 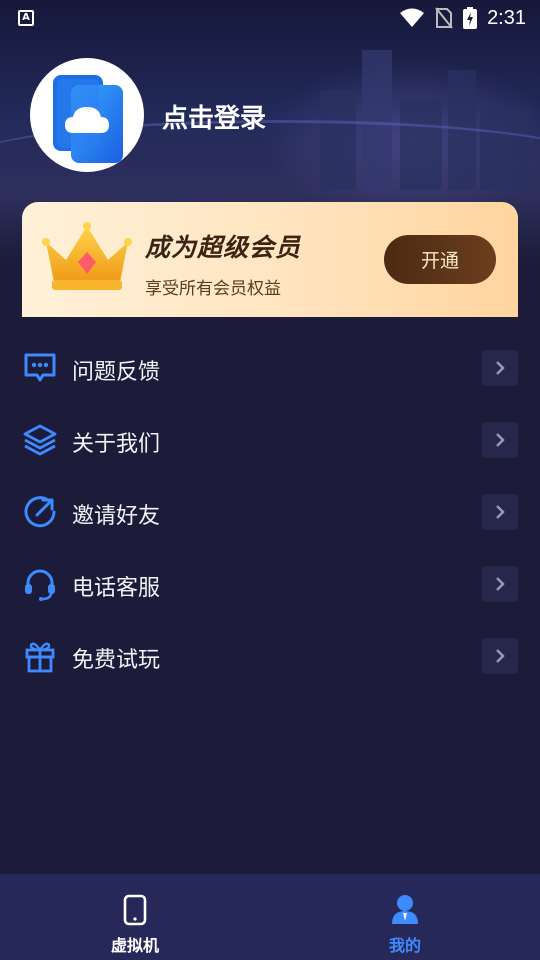 What do you see at coordinates (223, 247) in the screenshot?
I see `vip-title: 成为超级会员` at bounding box center [223, 247].